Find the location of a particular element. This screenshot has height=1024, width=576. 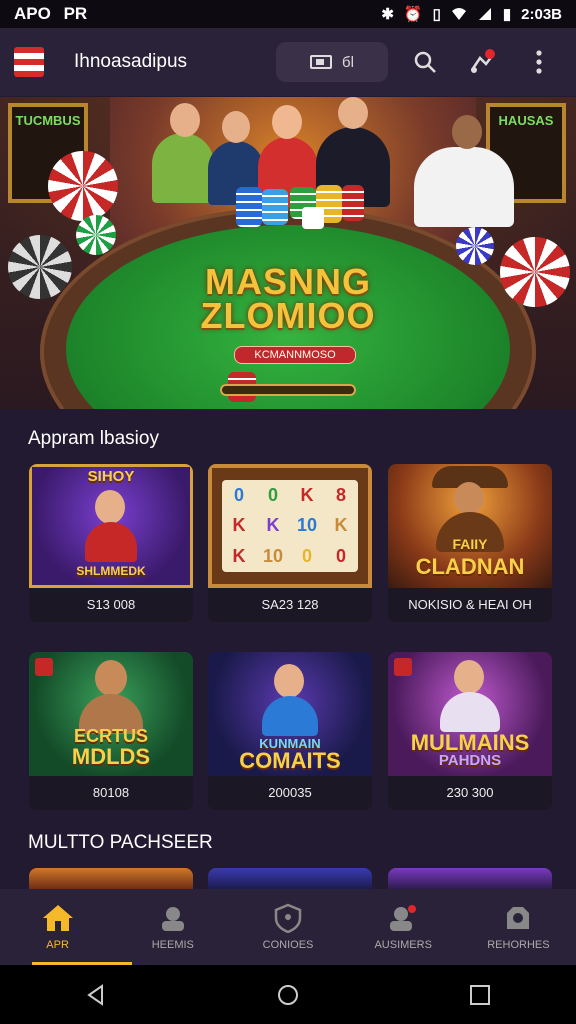

hero-progress-bar is located at coordinates (288, 390).